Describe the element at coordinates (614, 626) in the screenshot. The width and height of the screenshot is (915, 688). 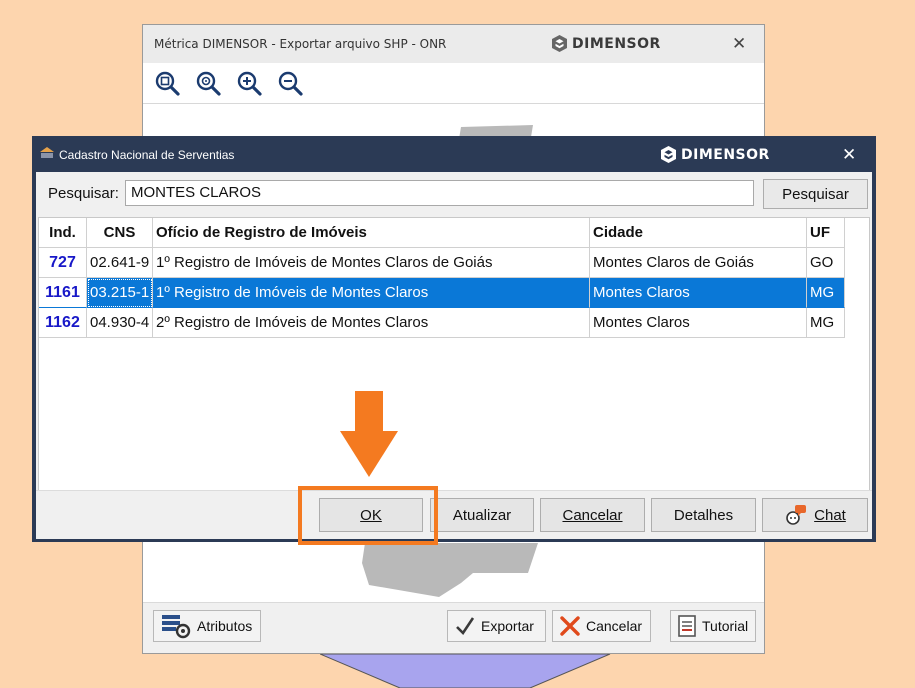
I see `back-cancelar-label: Cancelar` at that location.